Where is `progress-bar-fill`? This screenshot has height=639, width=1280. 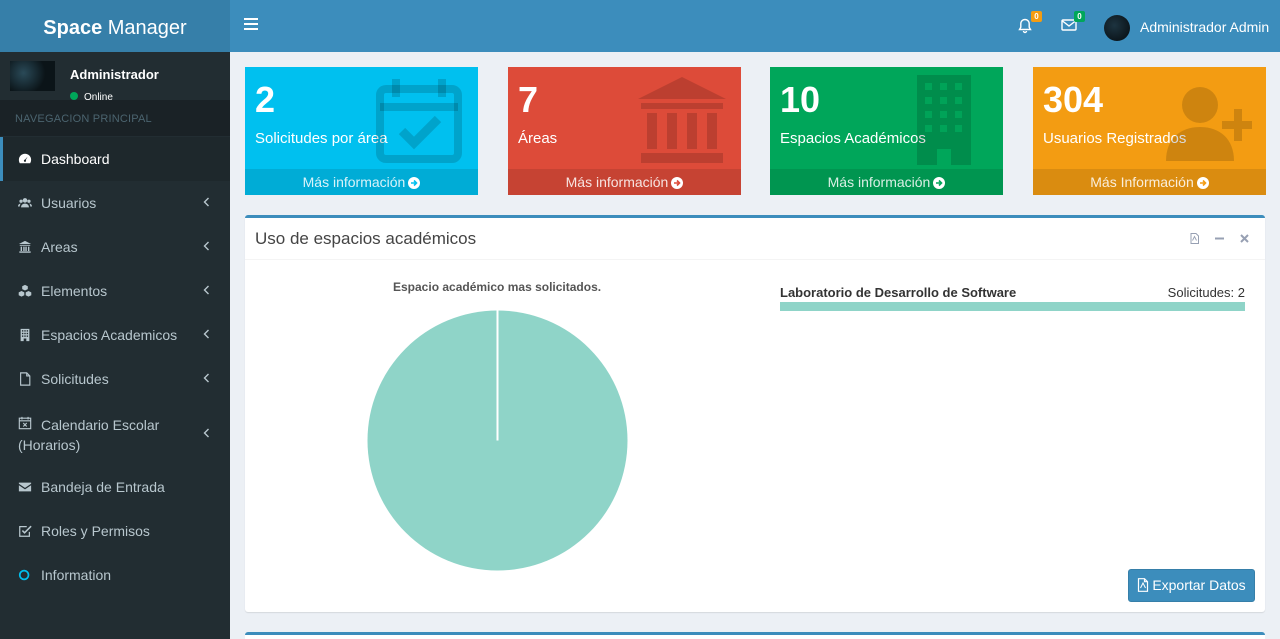
progress-bar-fill is located at coordinates (1012, 306).